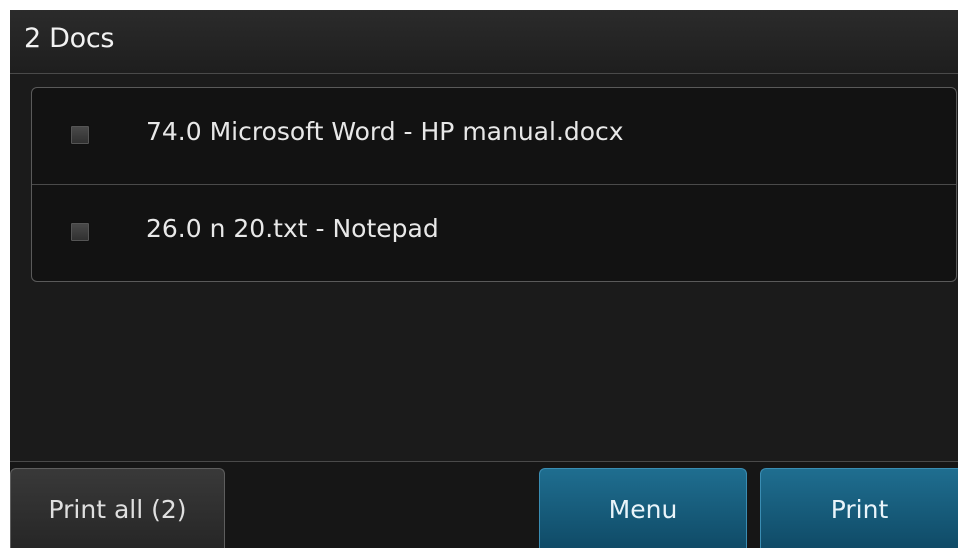 This screenshot has width=958, height=548. Describe the element at coordinates (117, 508) in the screenshot. I see `print-all-button: Print all (2)` at that location.